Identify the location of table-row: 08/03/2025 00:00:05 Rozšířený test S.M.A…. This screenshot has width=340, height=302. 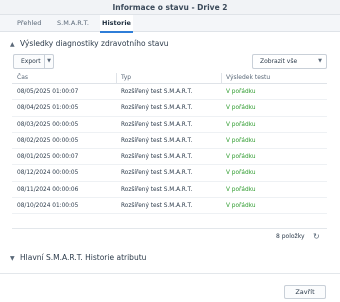
(169, 125).